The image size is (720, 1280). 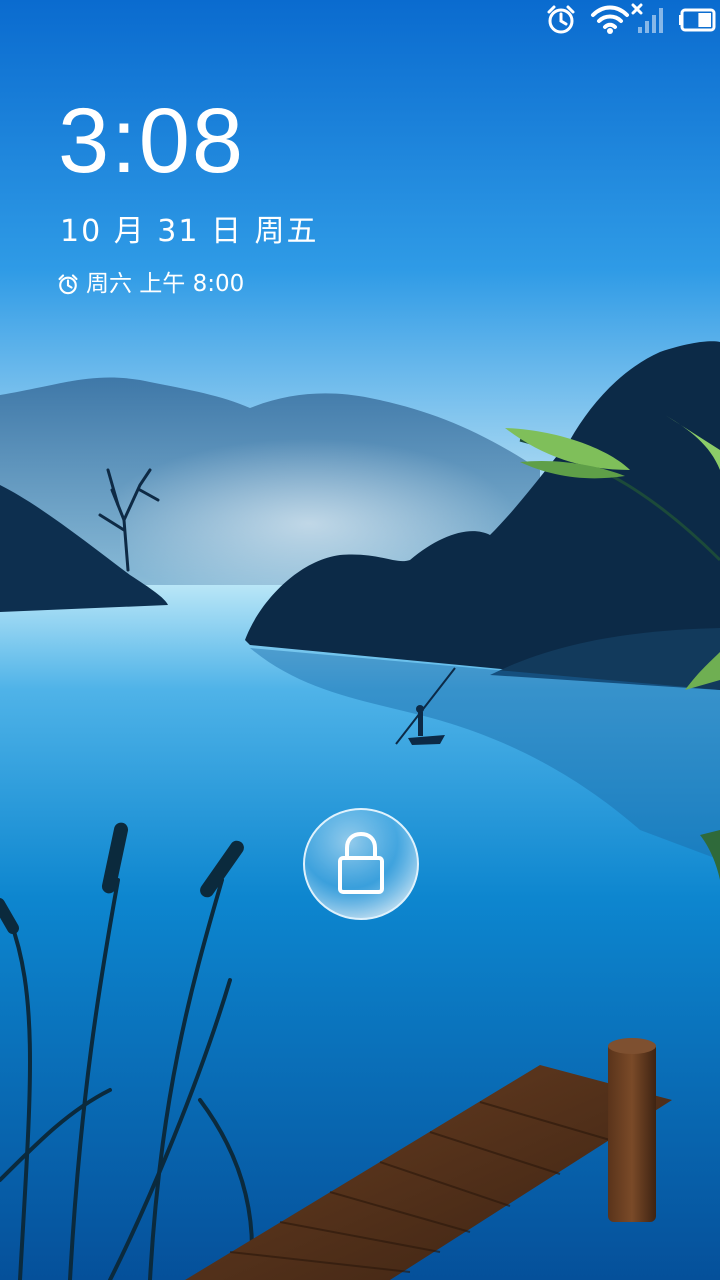 I want to click on status-bar, so click(x=360, y=19).